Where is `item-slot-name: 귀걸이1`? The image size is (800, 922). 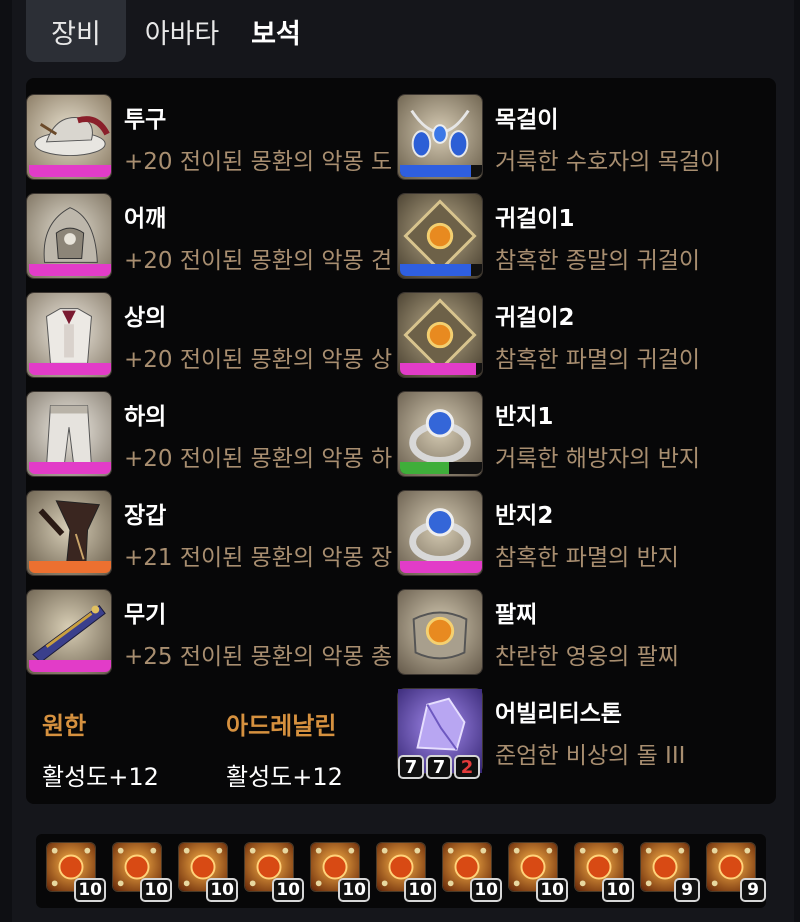
item-slot-name: 귀걸이1 is located at coordinates (535, 219).